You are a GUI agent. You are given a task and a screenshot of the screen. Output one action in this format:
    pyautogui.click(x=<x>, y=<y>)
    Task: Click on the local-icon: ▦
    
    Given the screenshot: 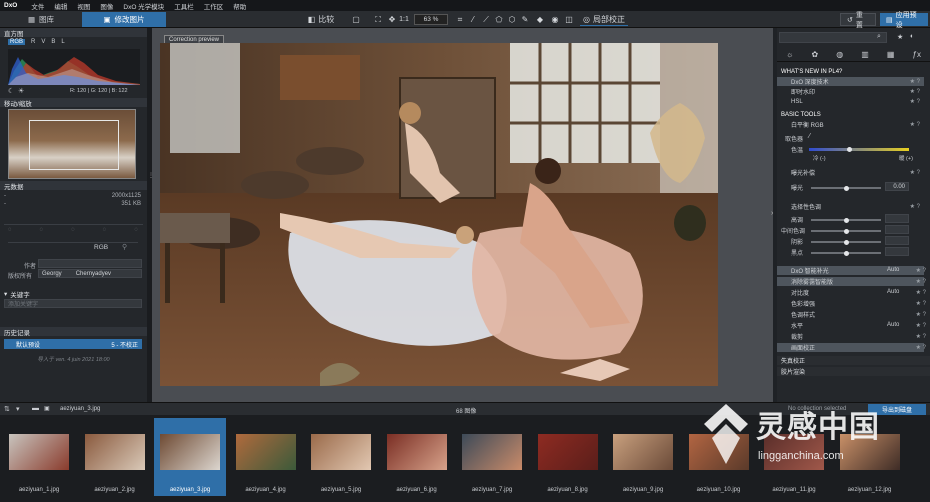 What is the action you would take?
    pyautogui.click(x=891, y=54)
    